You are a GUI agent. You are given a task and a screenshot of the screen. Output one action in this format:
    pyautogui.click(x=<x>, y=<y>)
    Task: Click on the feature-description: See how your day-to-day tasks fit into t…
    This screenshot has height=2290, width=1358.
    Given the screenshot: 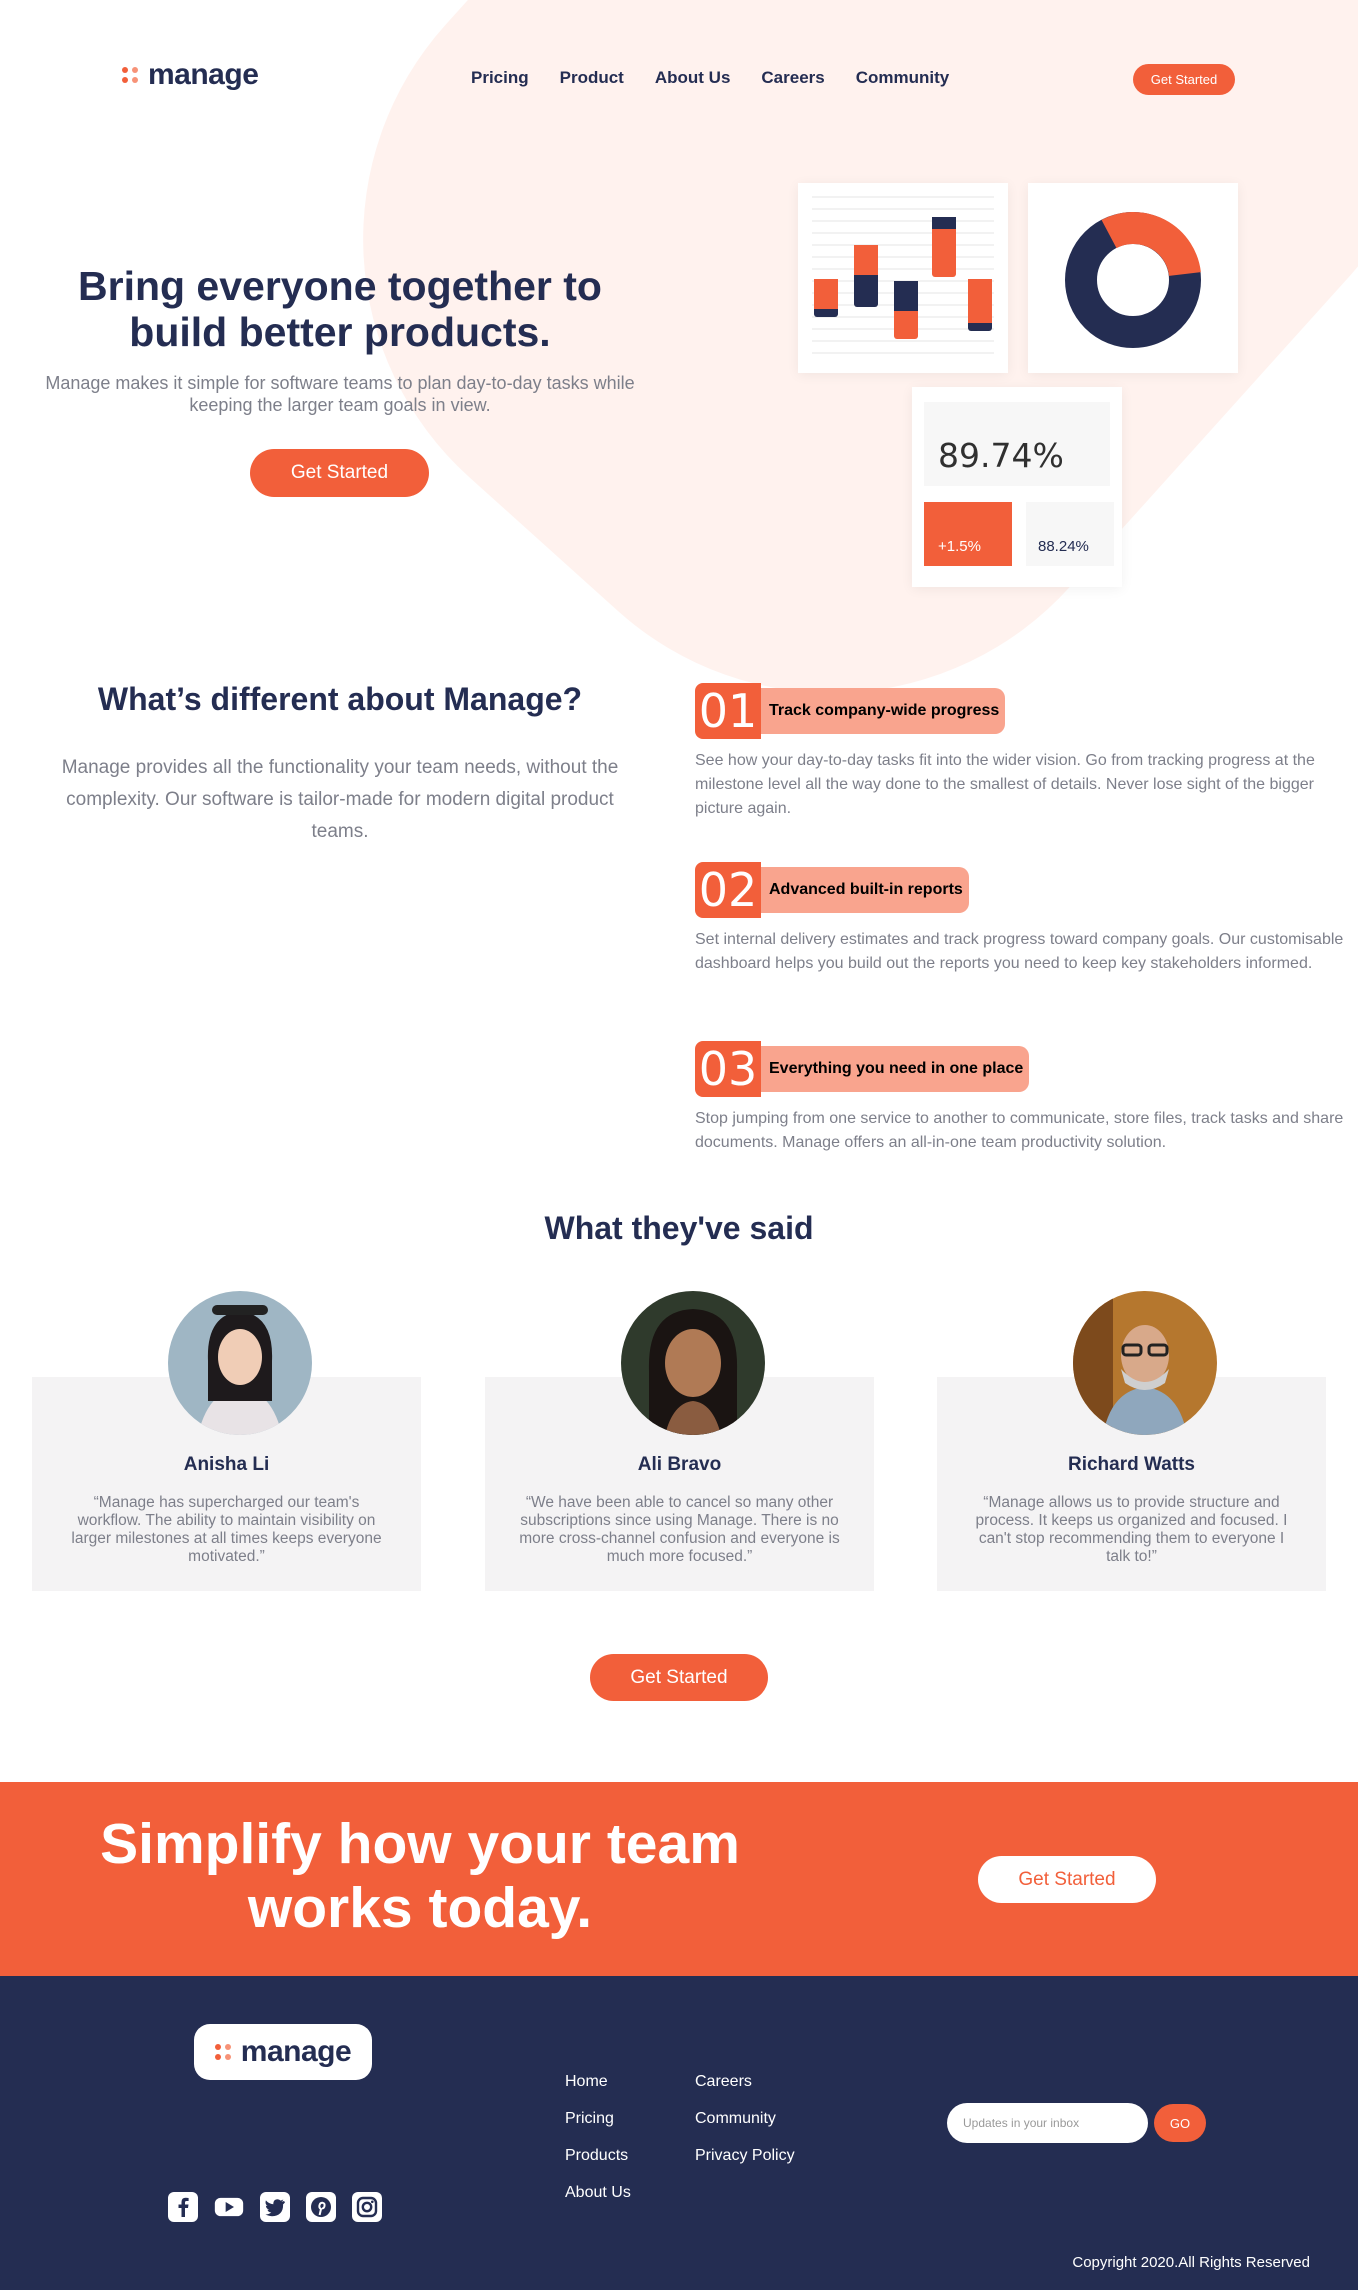 What is the action you would take?
    pyautogui.click(x=1005, y=784)
    